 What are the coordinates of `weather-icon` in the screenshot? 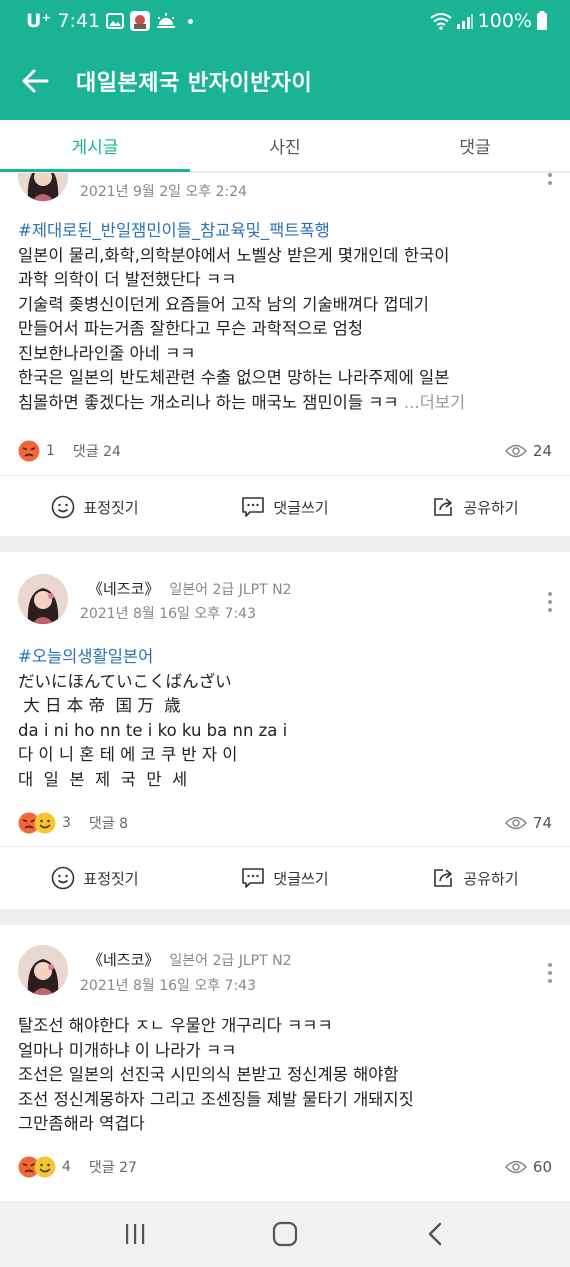 It's located at (166, 20).